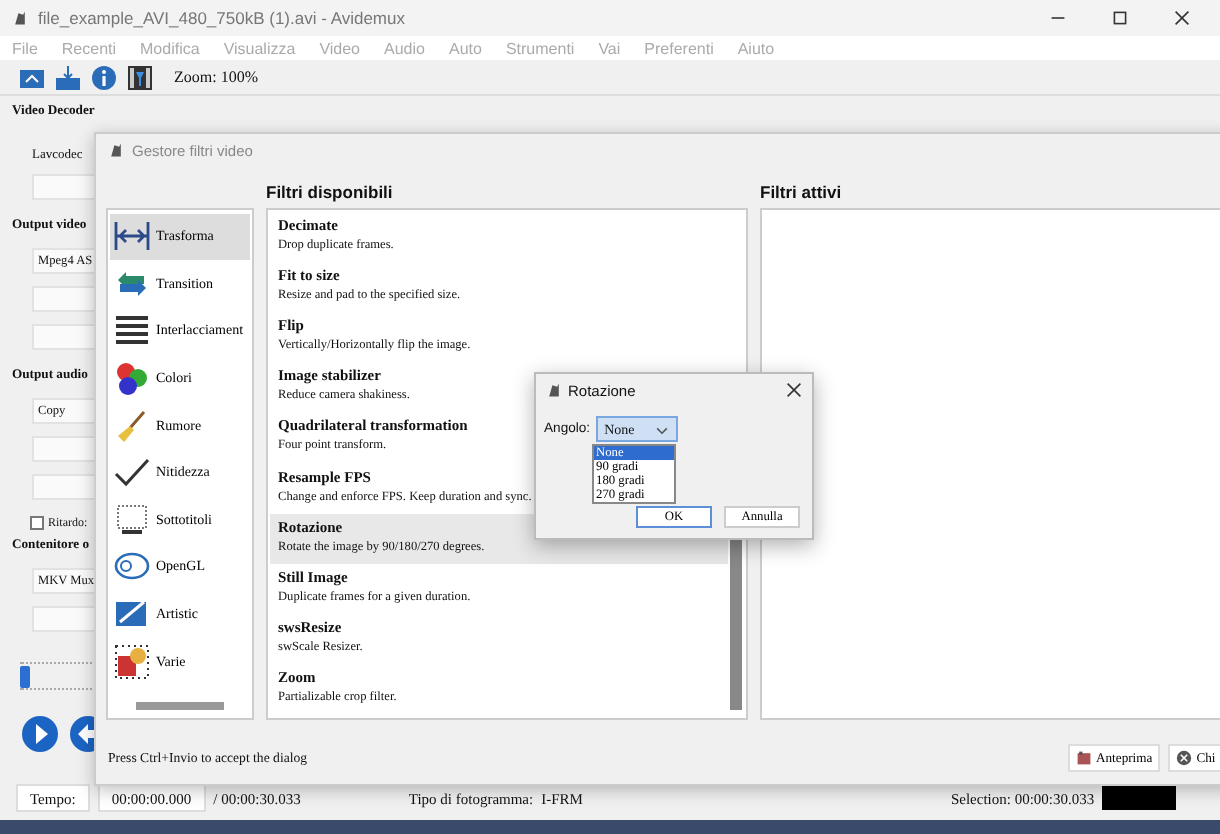 The image size is (1220, 834). Describe the element at coordinates (104, 77) in the screenshot. I see `info-icon` at that location.